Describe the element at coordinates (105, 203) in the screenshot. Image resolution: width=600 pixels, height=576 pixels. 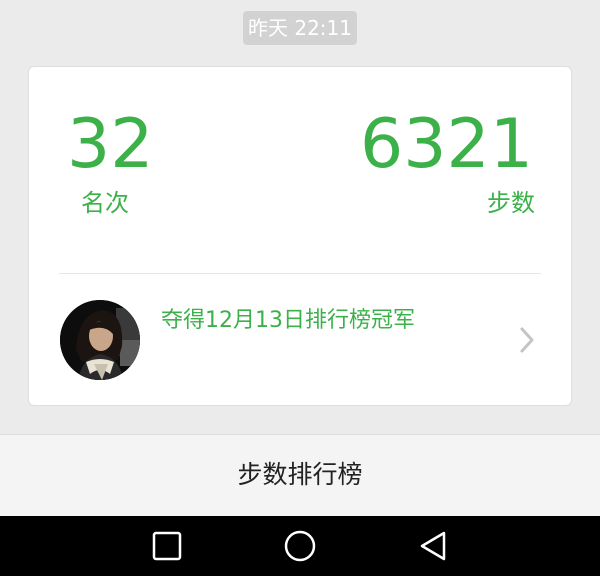
I see `rank-label: 名次` at that location.